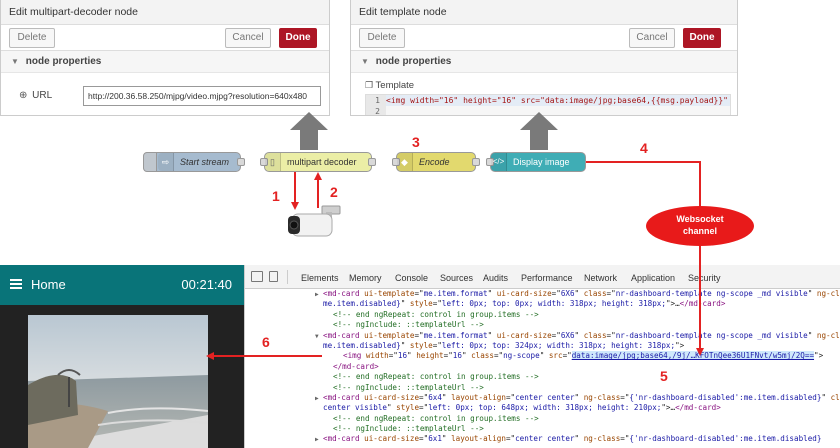 This screenshot has height=448, width=840. Describe the element at coordinates (365, 61) in the screenshot. I see `chevron-down-icon: ▼` at that location.